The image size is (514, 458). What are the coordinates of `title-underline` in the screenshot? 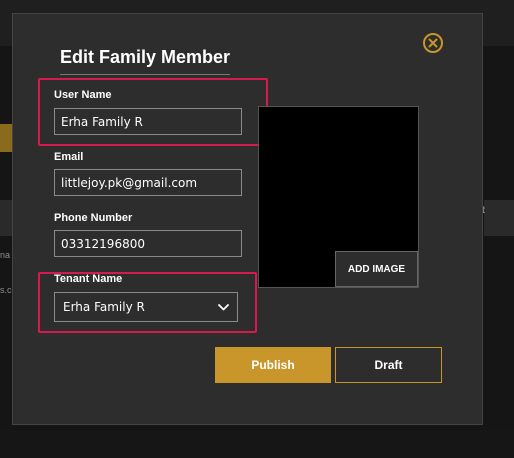 It's located at (145, 74).